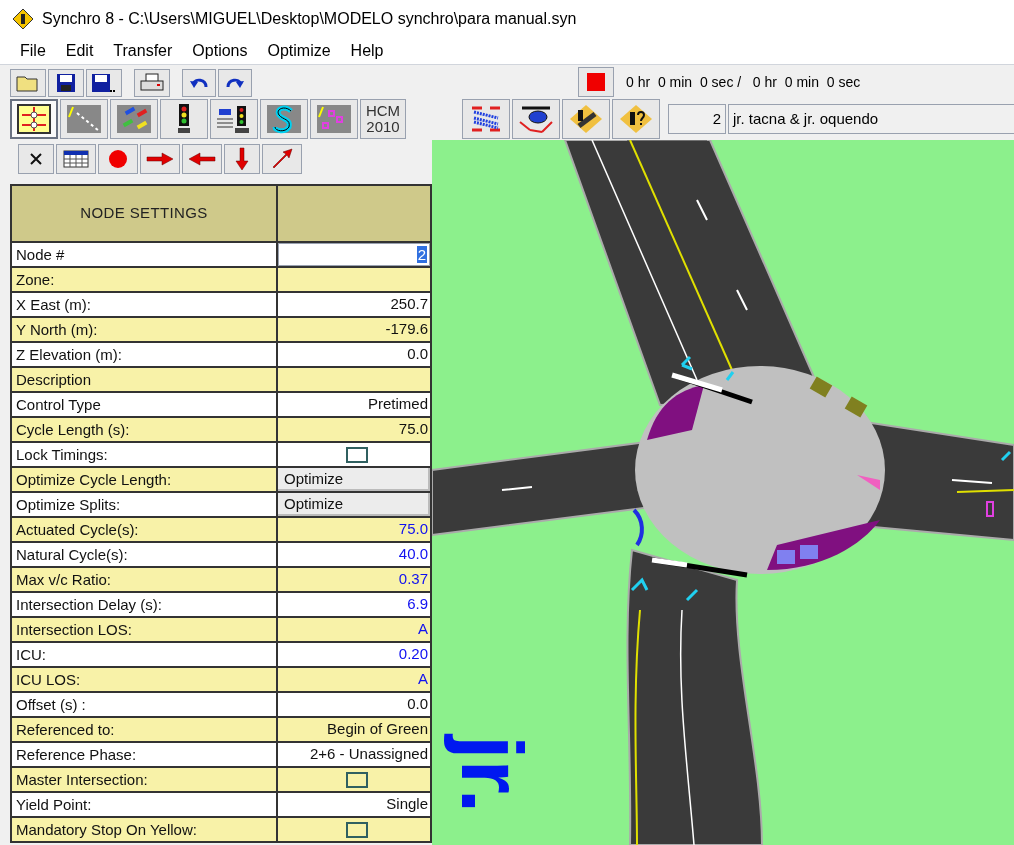  I want to click on signal-question-sign-icon, so click(636, 119).